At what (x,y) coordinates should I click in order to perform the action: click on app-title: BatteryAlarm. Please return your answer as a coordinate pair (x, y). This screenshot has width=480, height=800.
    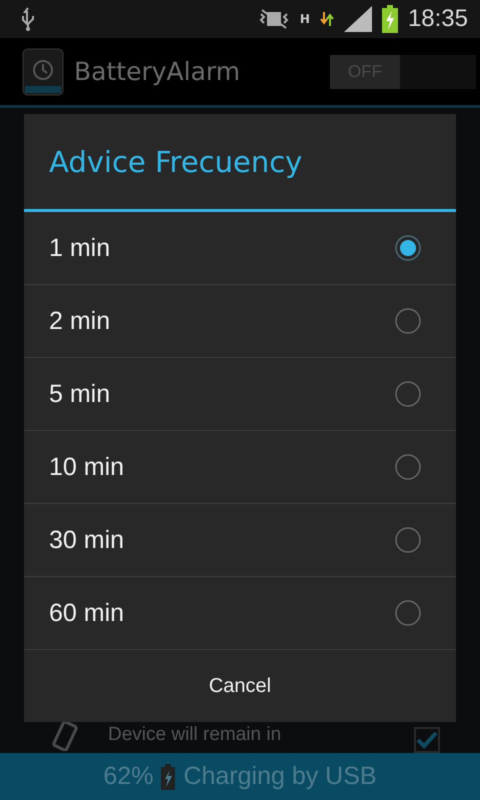
    Looking at the image, I should click on (158, 71).